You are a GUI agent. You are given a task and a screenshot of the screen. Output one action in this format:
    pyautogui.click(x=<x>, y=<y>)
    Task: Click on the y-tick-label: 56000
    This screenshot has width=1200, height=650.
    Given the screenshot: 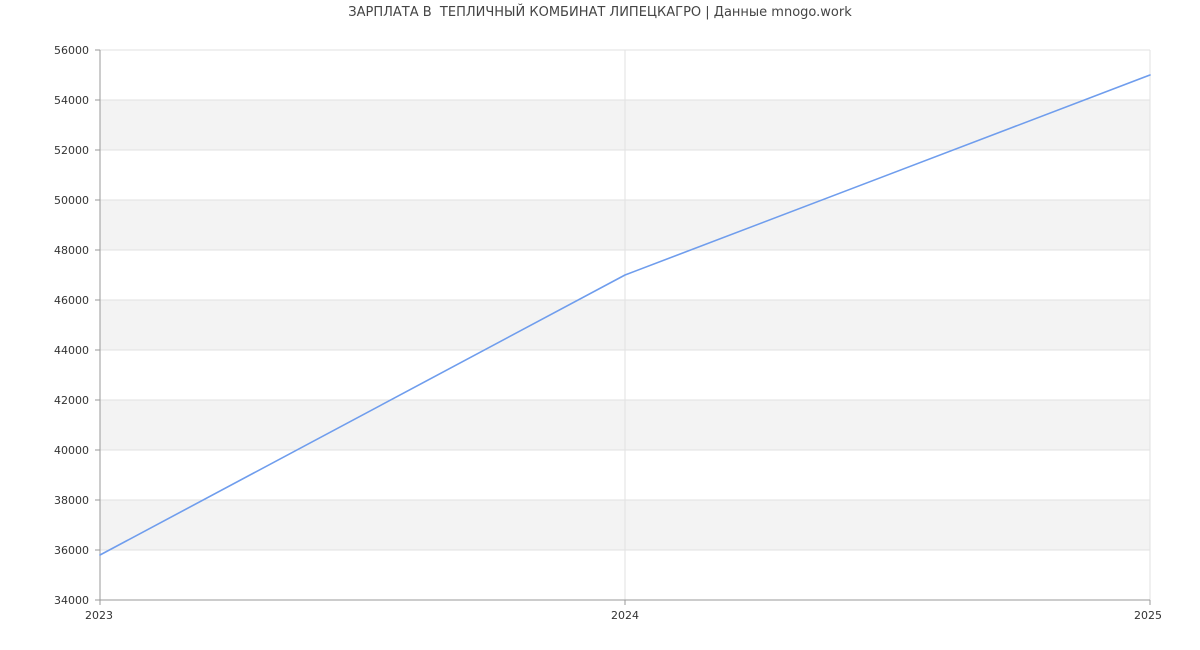 What is the action you would take?
    pyautogui.click(x=71, y=50)
    